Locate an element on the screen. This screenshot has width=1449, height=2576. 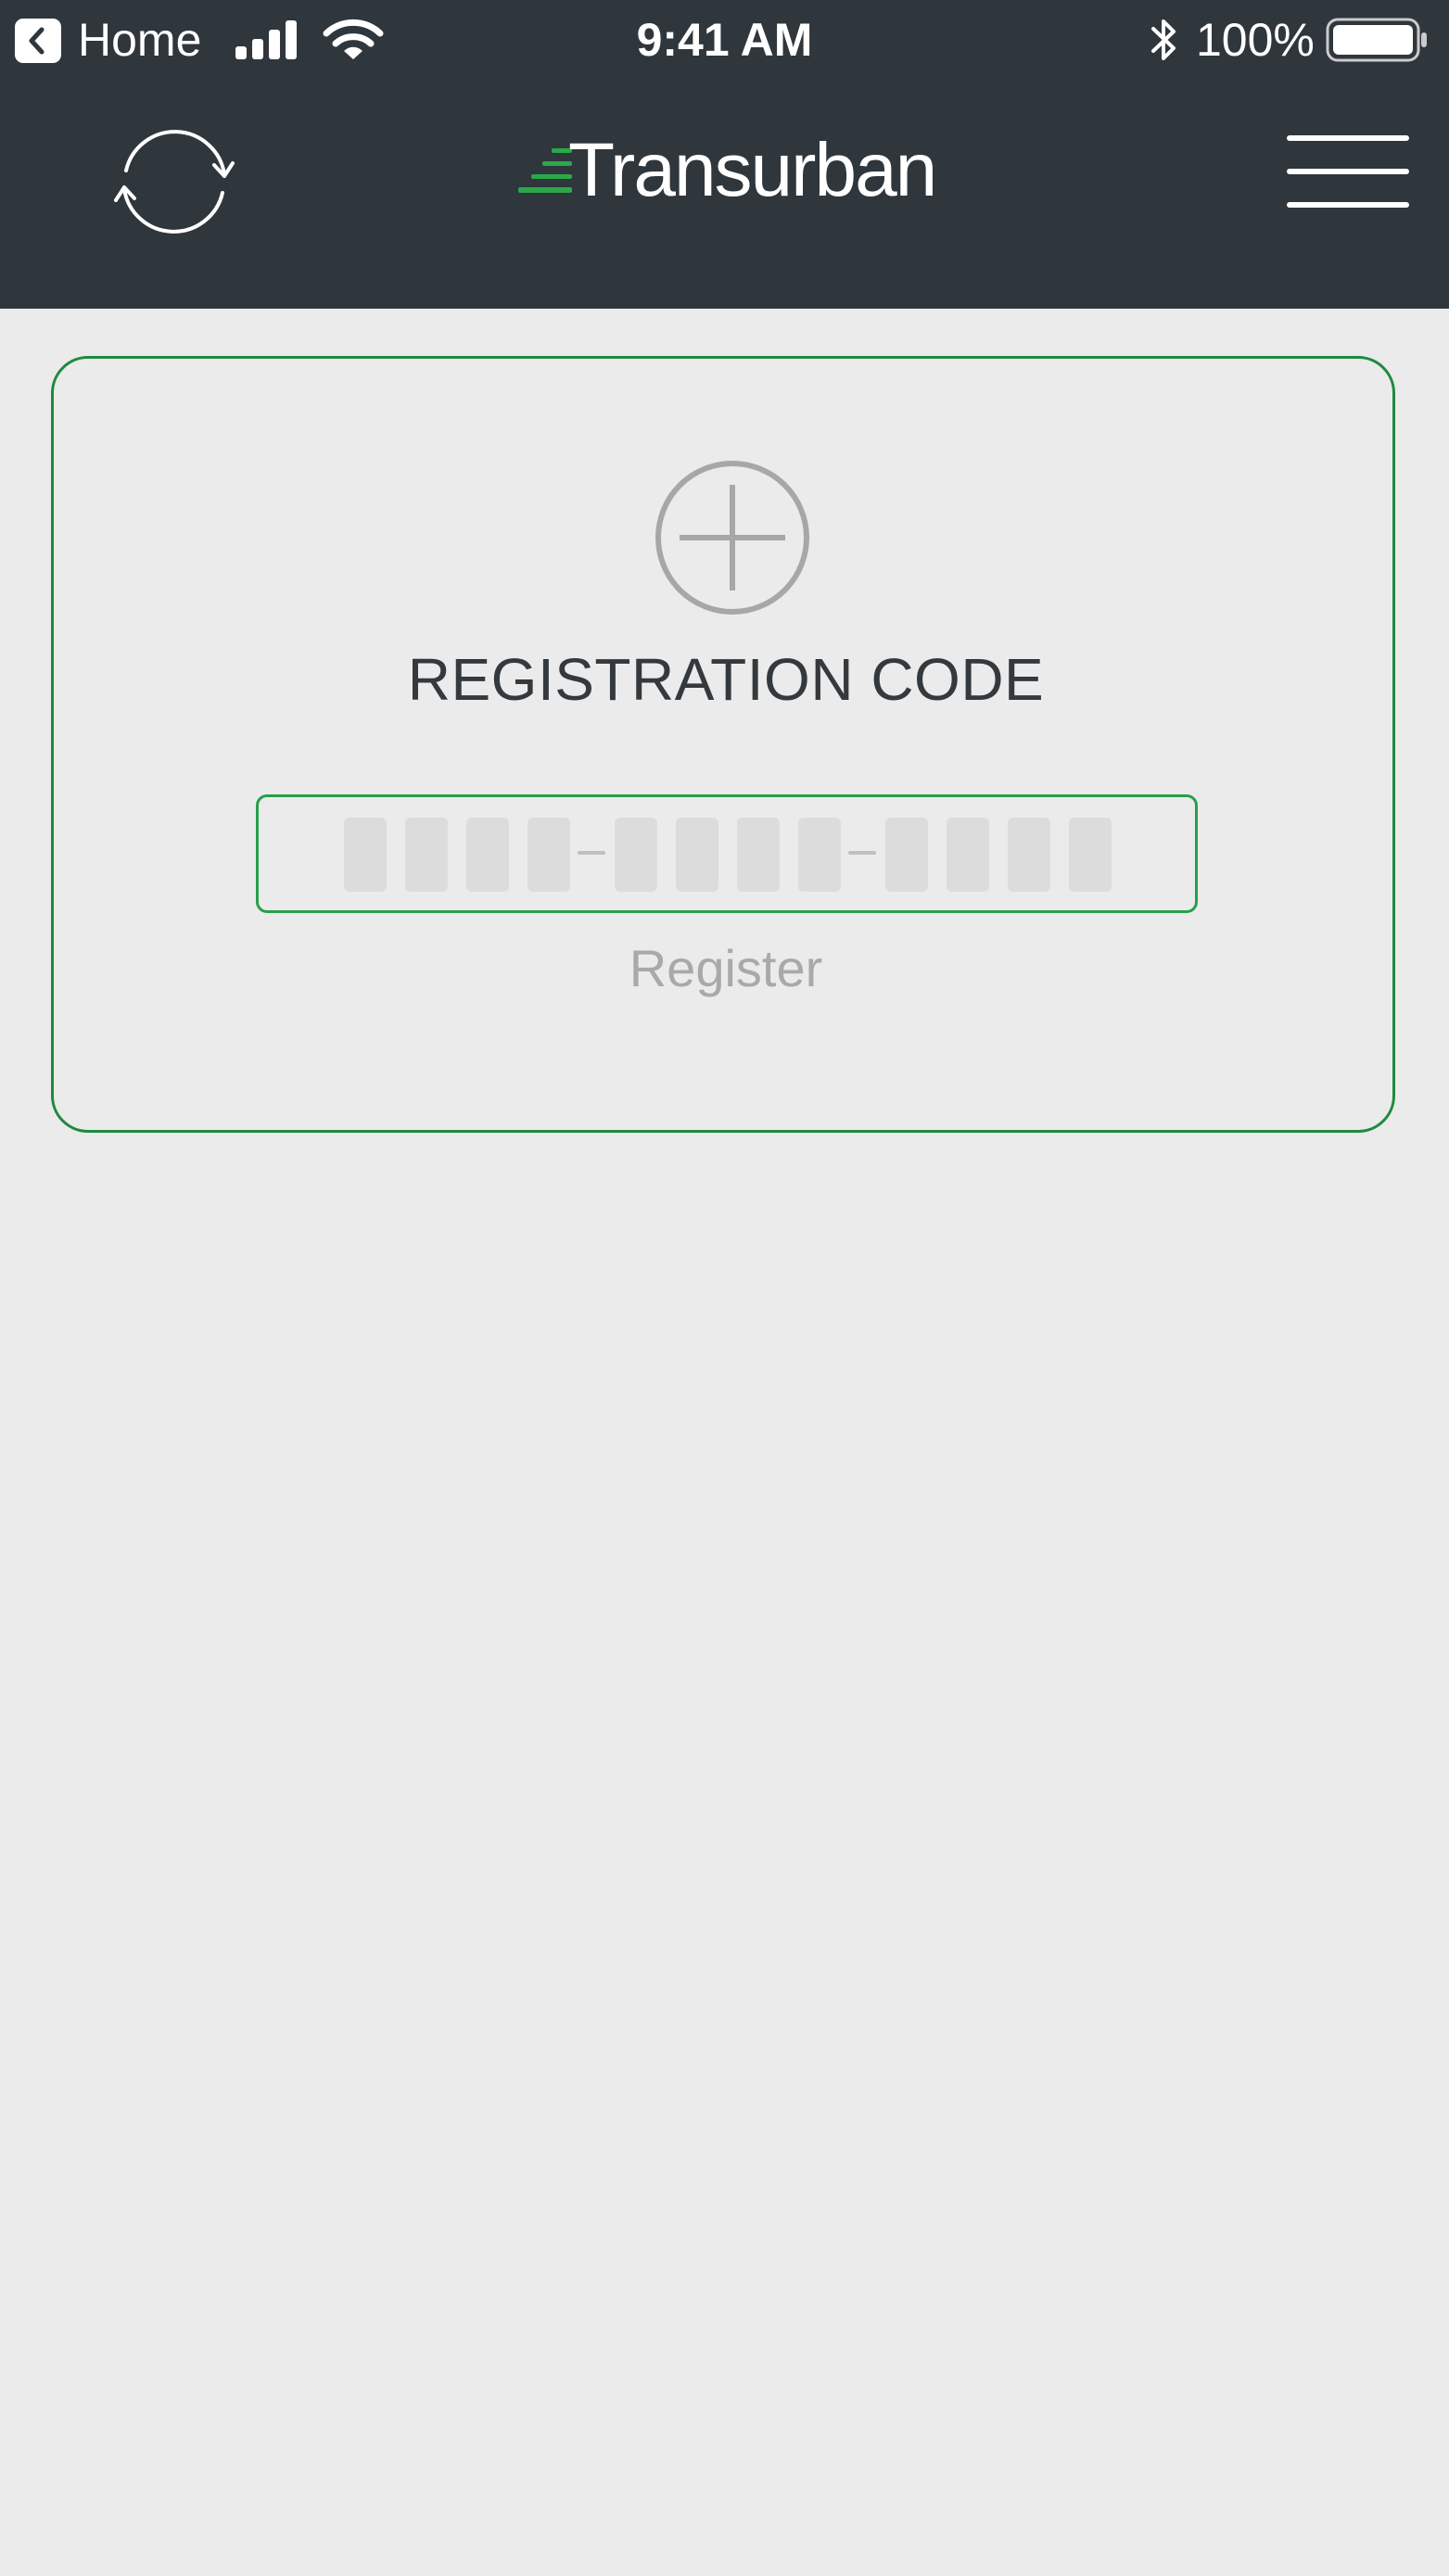
refresh-icon is located at coordinates (174, 182).